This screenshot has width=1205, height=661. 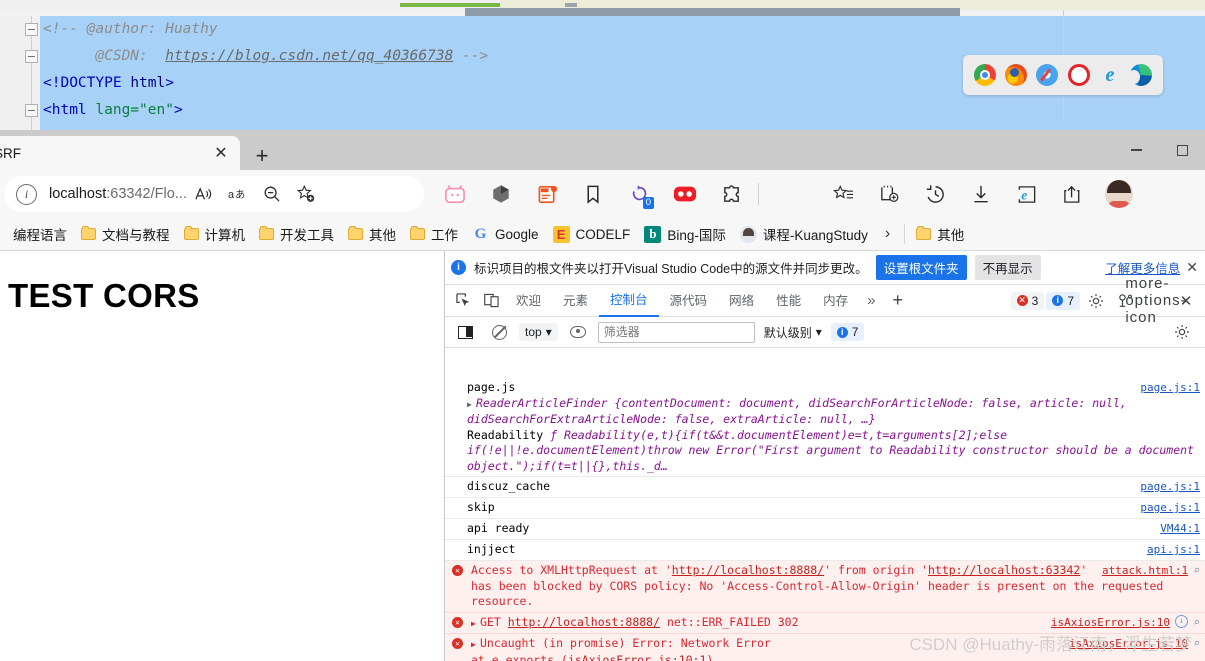 What do you see at coordinates (1028, 301) in the screenshot?
I see `error-count-badge: ✕ 3` at bounding box center [1028, 301].